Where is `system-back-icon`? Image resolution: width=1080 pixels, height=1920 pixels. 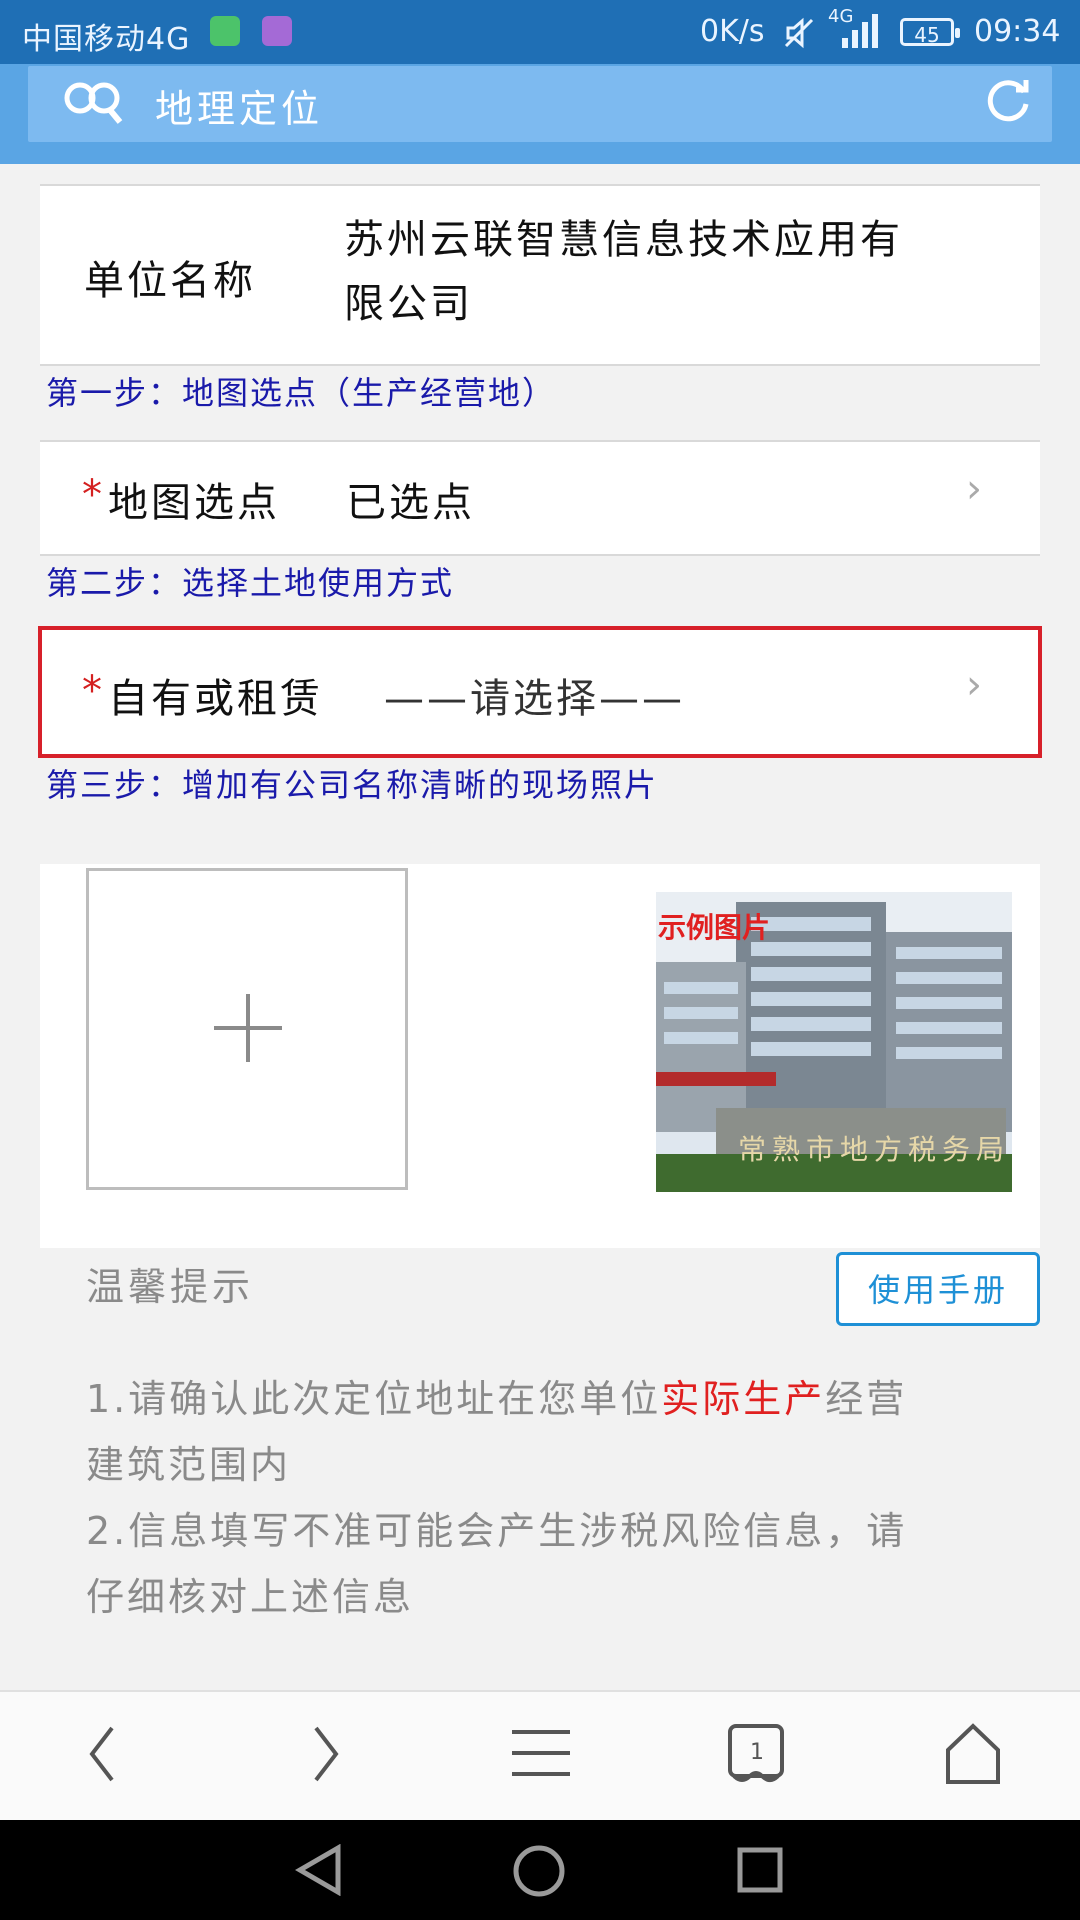
system-back-icon is located at coordinates (320, 1870).